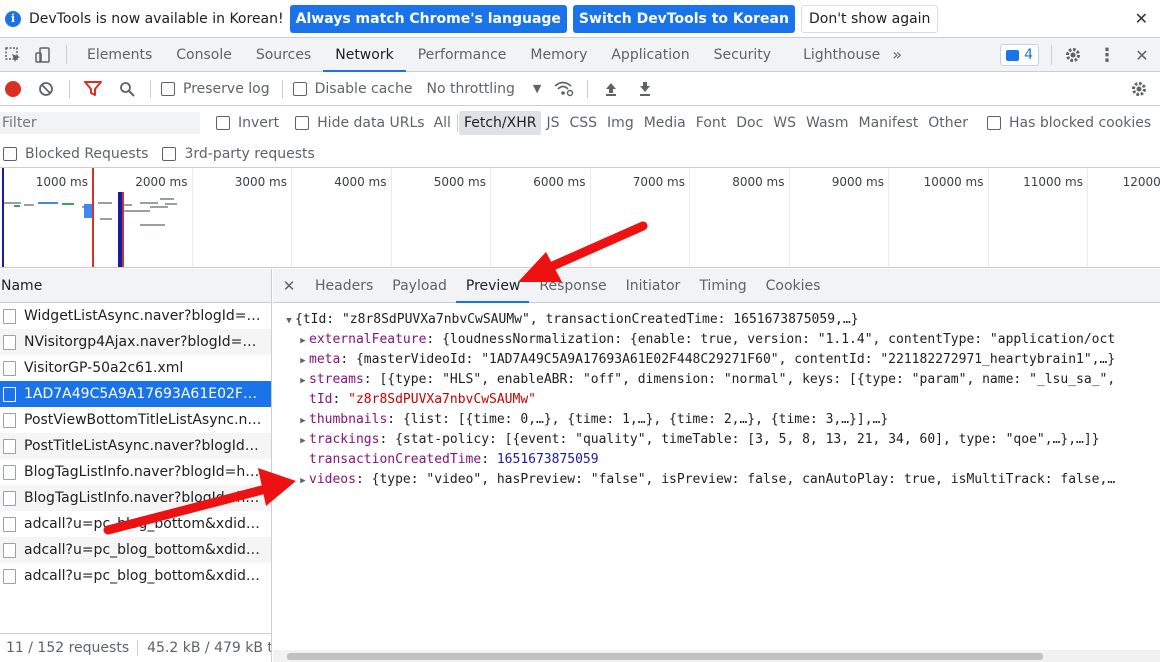 The height and width of the screenshot is (662, 1160). What do you see at coordinates (135, 368) in the screenshot?
I see `request-row: VisitorGP-50a2c61.xml` at bounding box center [135, 368].